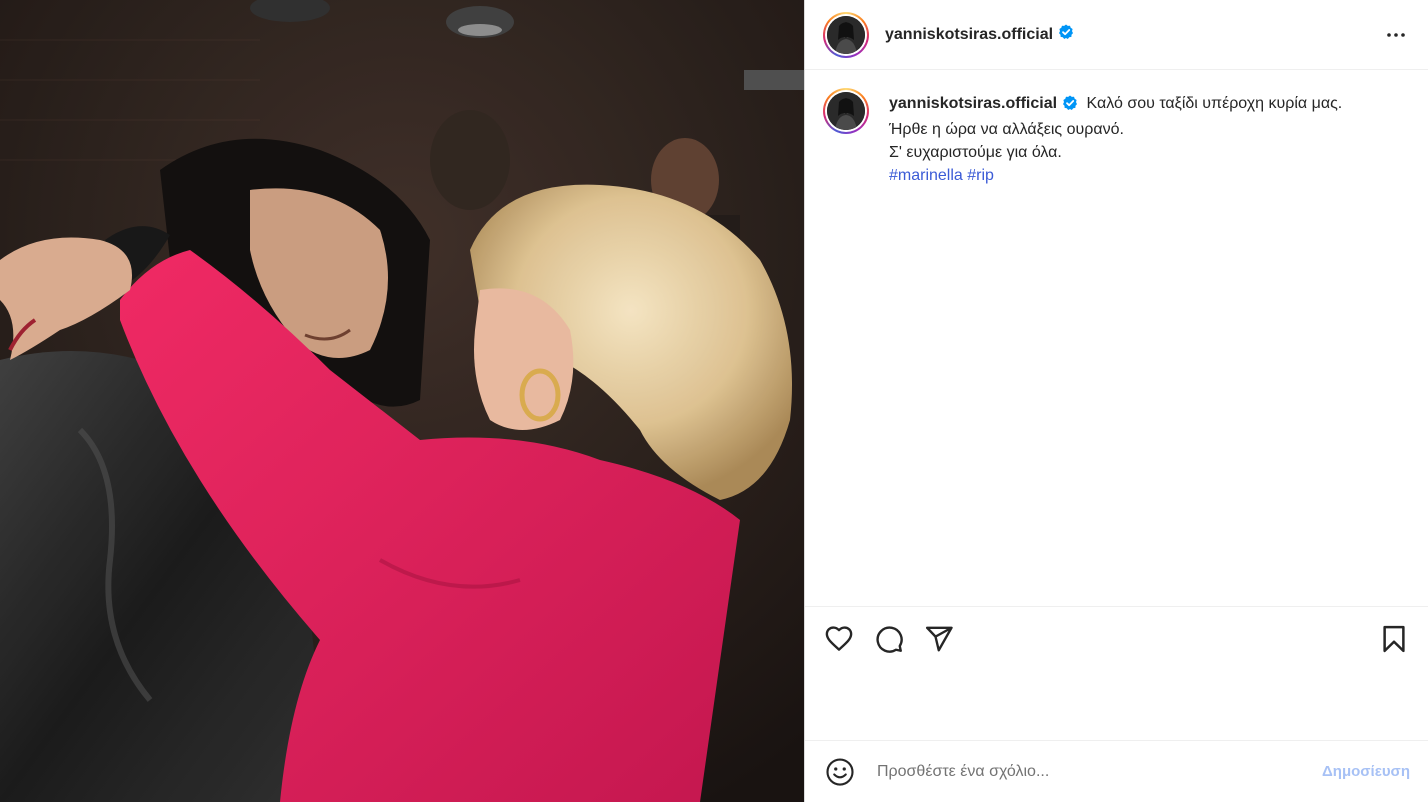  I want to click on post-header: yanniskotsiras.official, so click(1116, 35).